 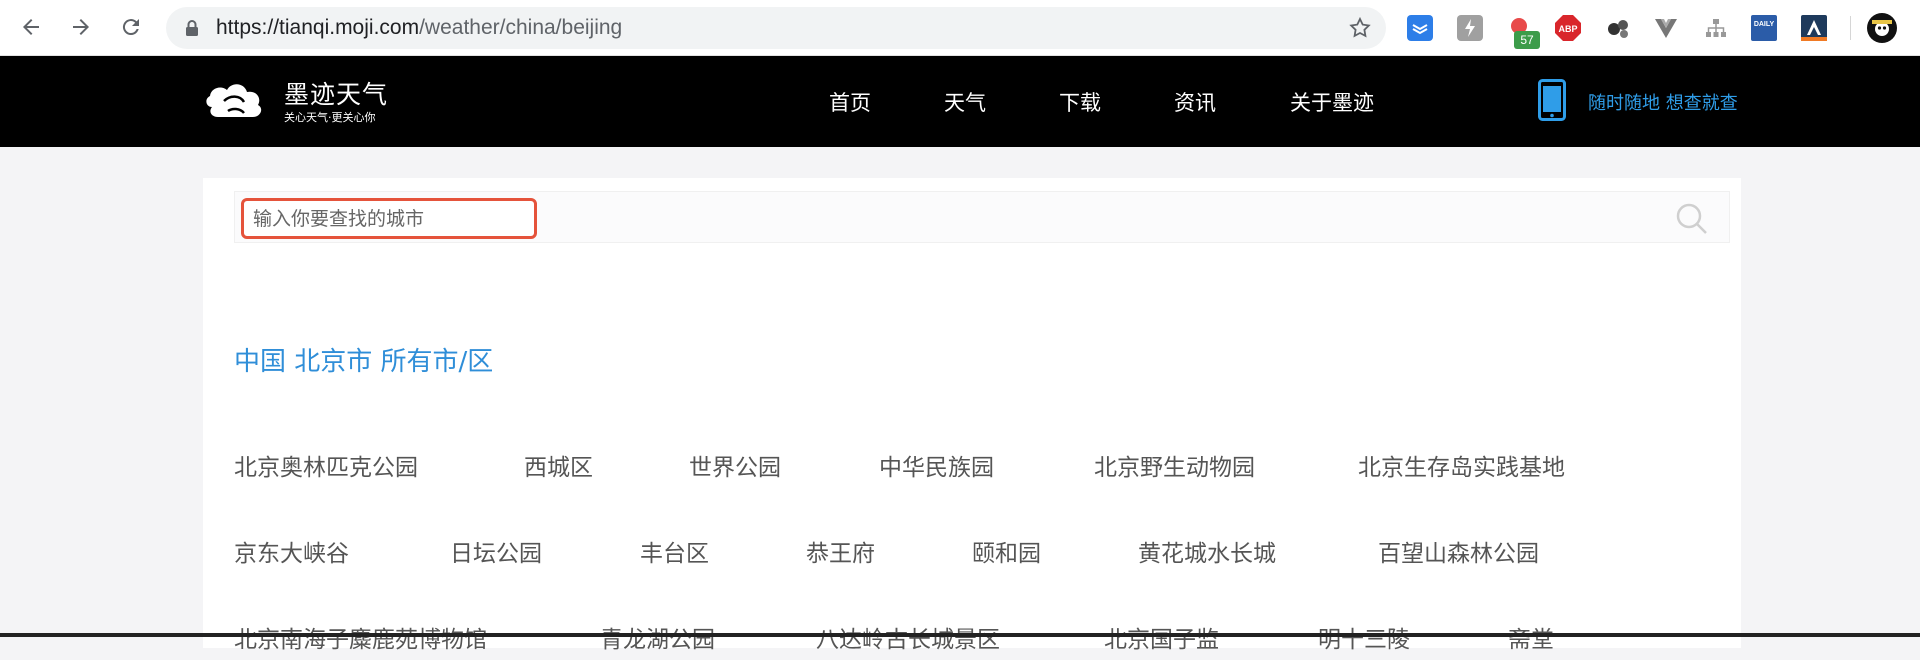 What do you see at coordinates (234, 100) in the screenshot?
I see `cloud-logo-icon` at bounding box center [234, 100].